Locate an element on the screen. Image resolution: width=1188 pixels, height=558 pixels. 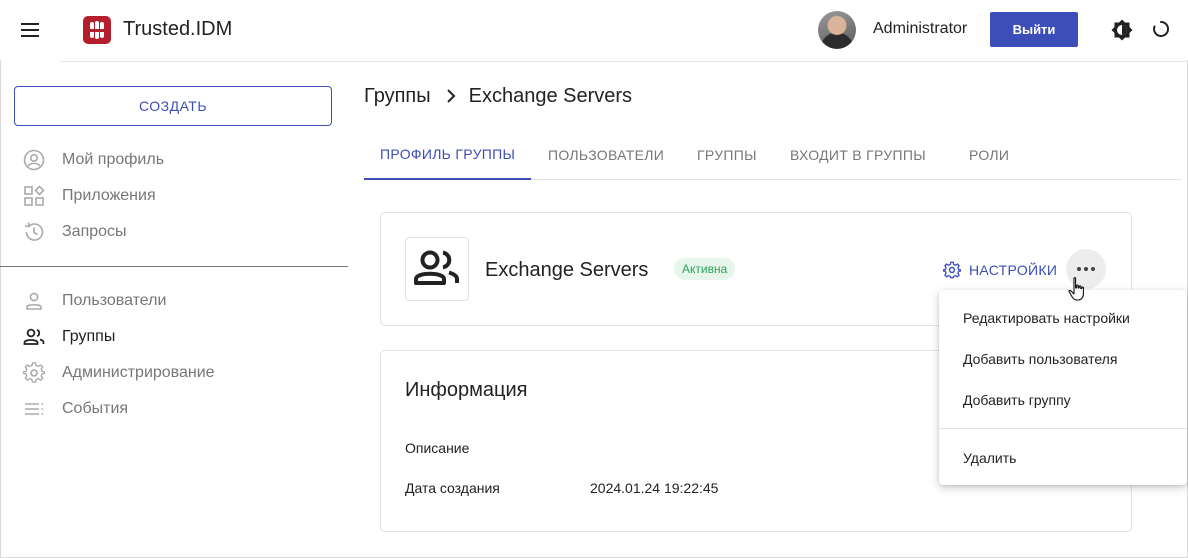
sidebar-item-groups: Группы is located at coordinates (68, 337).